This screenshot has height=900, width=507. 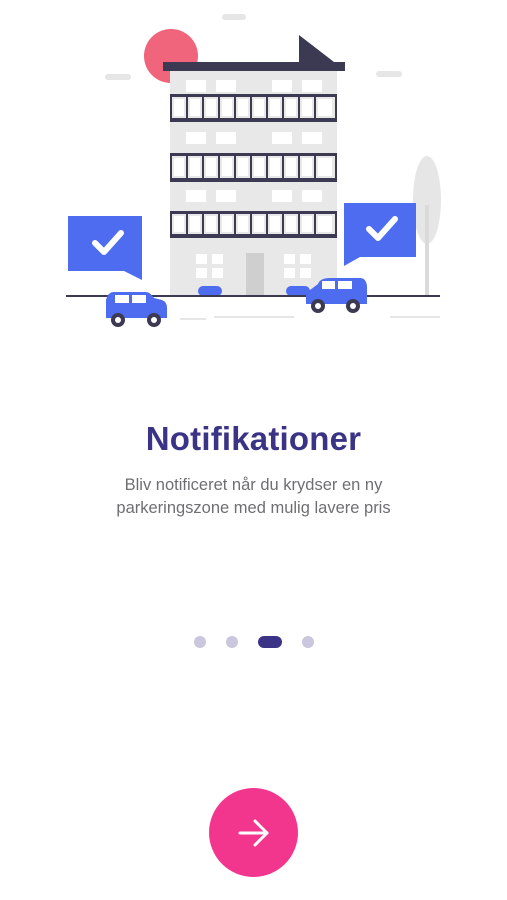 What do you see at coordinates (253, 642) in the screenshot?
I see `page-indicator` at bounding box center [253, 642].